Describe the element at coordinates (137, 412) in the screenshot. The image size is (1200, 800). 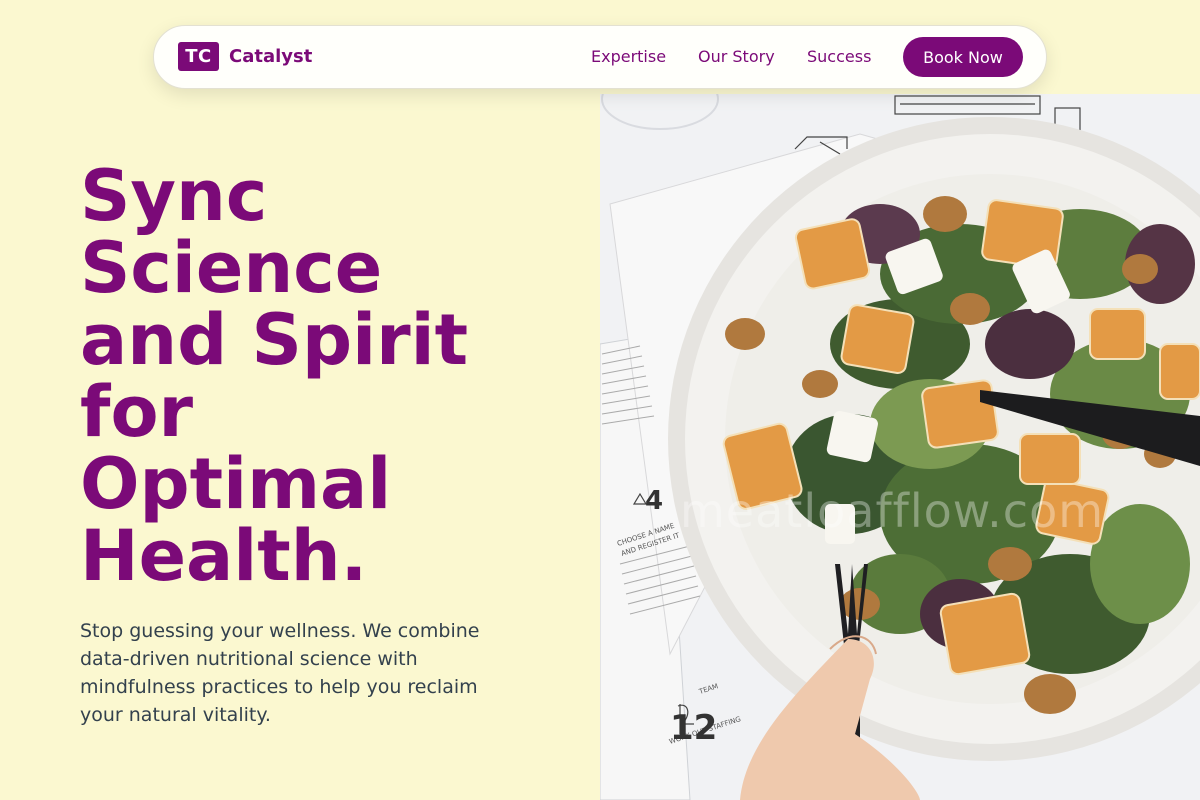
I see `headline-line: for` at that location.